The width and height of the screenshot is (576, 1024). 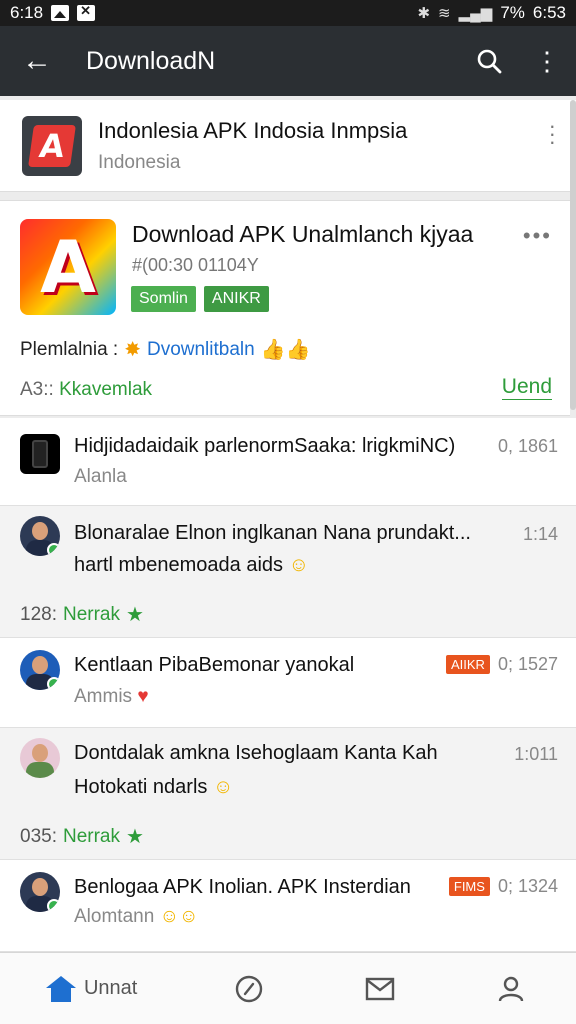 What do you see at coordinates (151, 60) in the screenshot?
I see `page-title: DownloadN` at bounding box center [151, 60].